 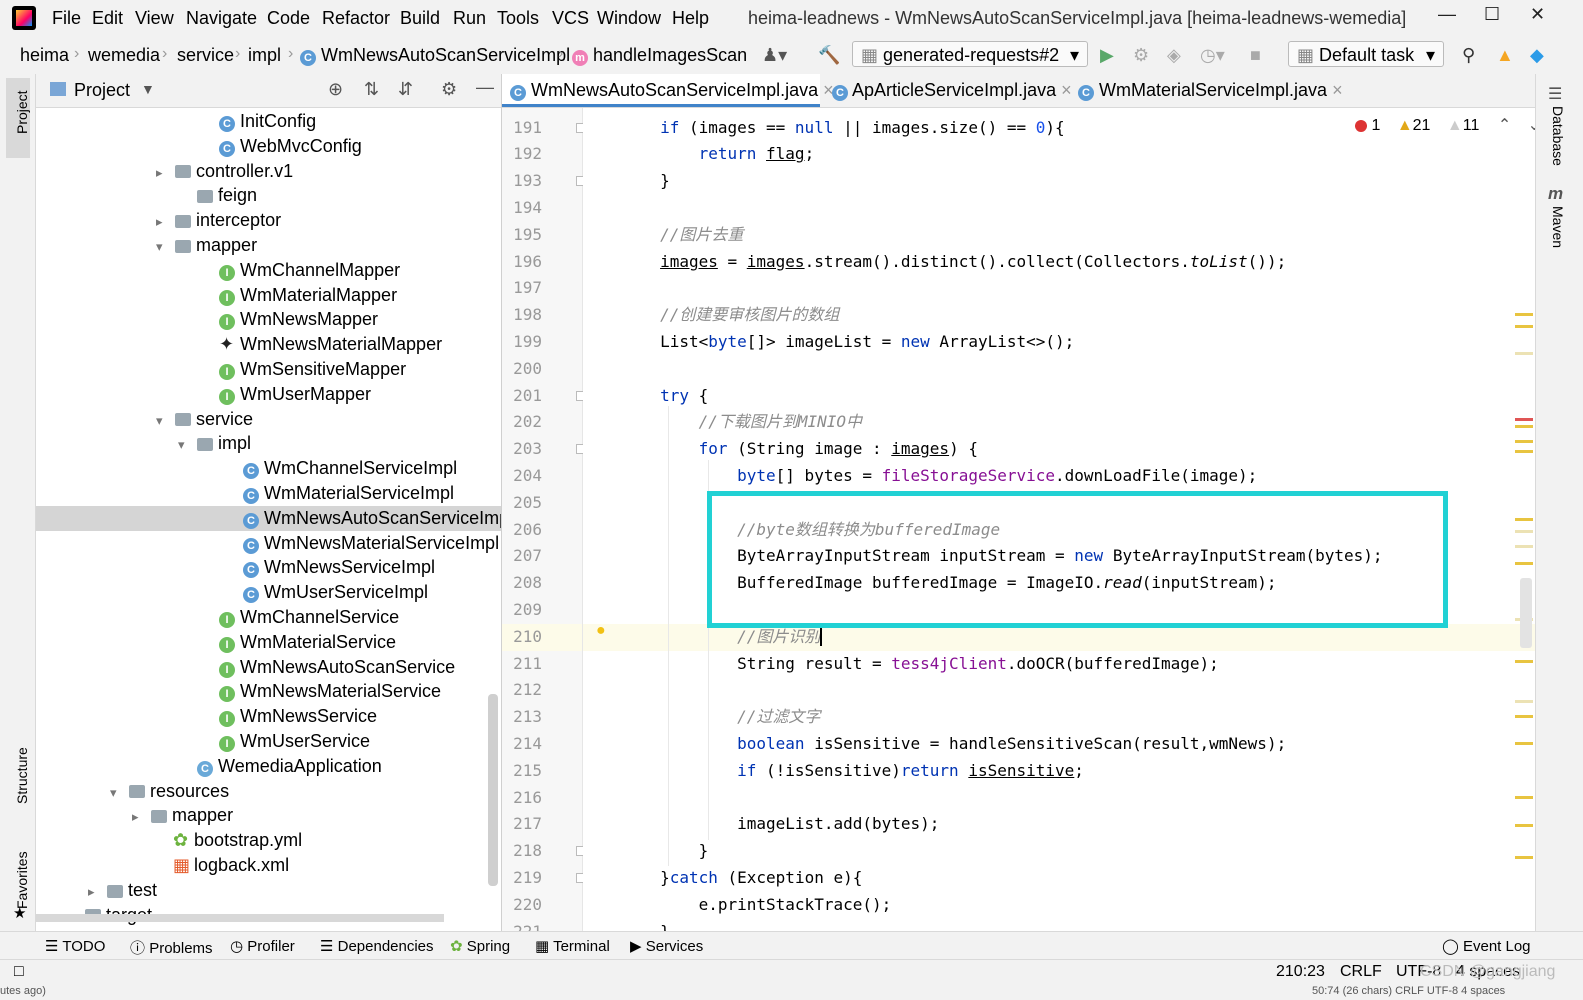 I want to click on menu-help: Help, so click(x=690, y=18).